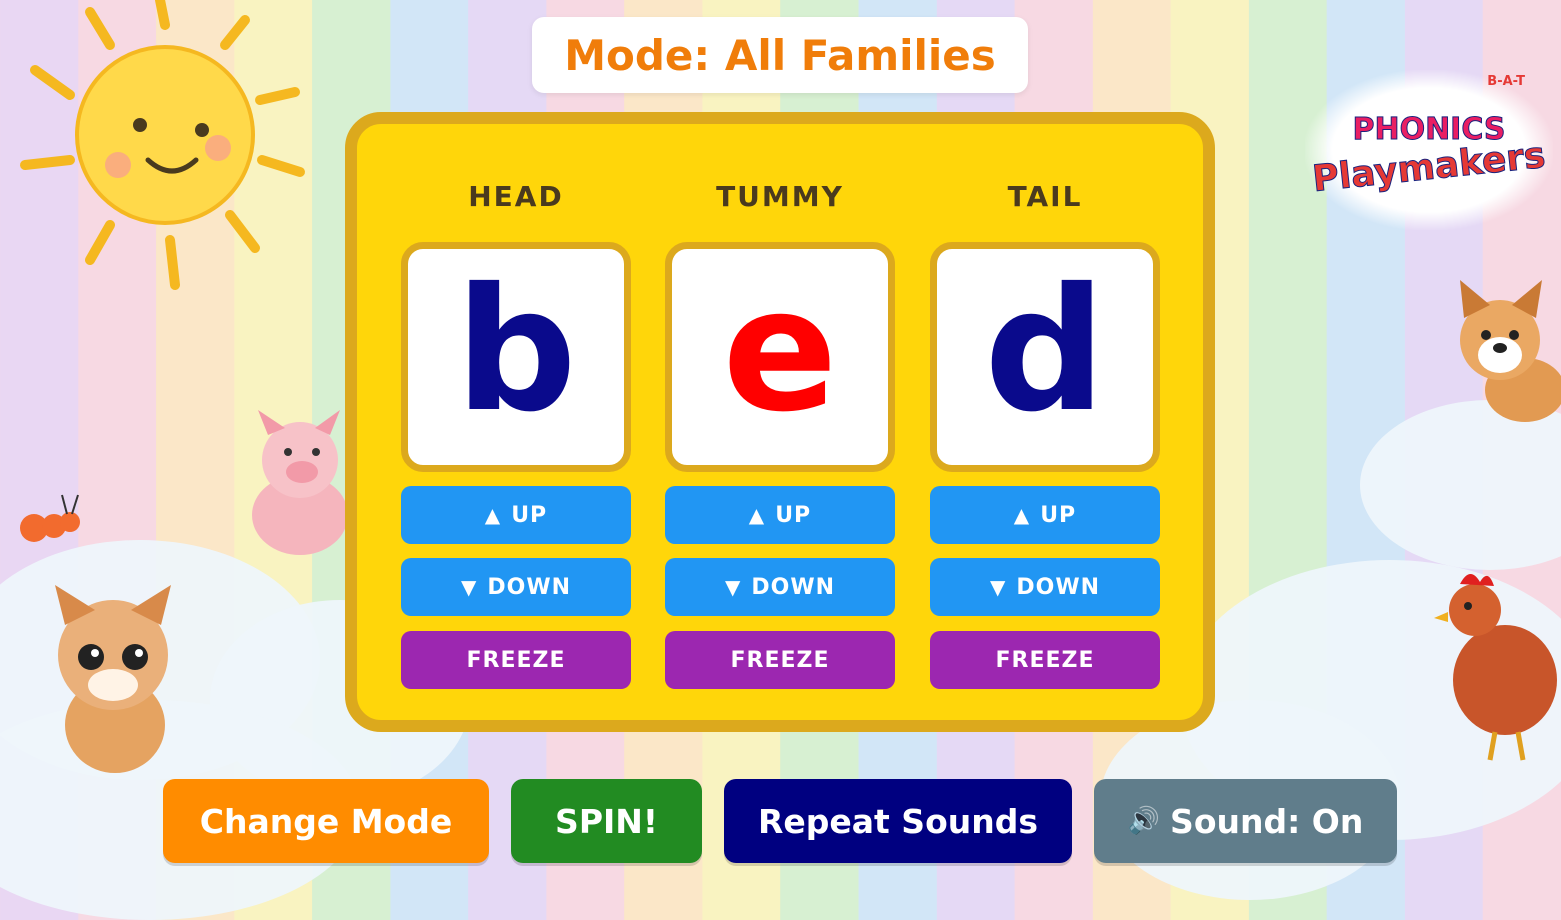  What do you see at coordinates (516, 351) in the screenshot?
I see `letter-head: b` at bounding box center [516, 351].